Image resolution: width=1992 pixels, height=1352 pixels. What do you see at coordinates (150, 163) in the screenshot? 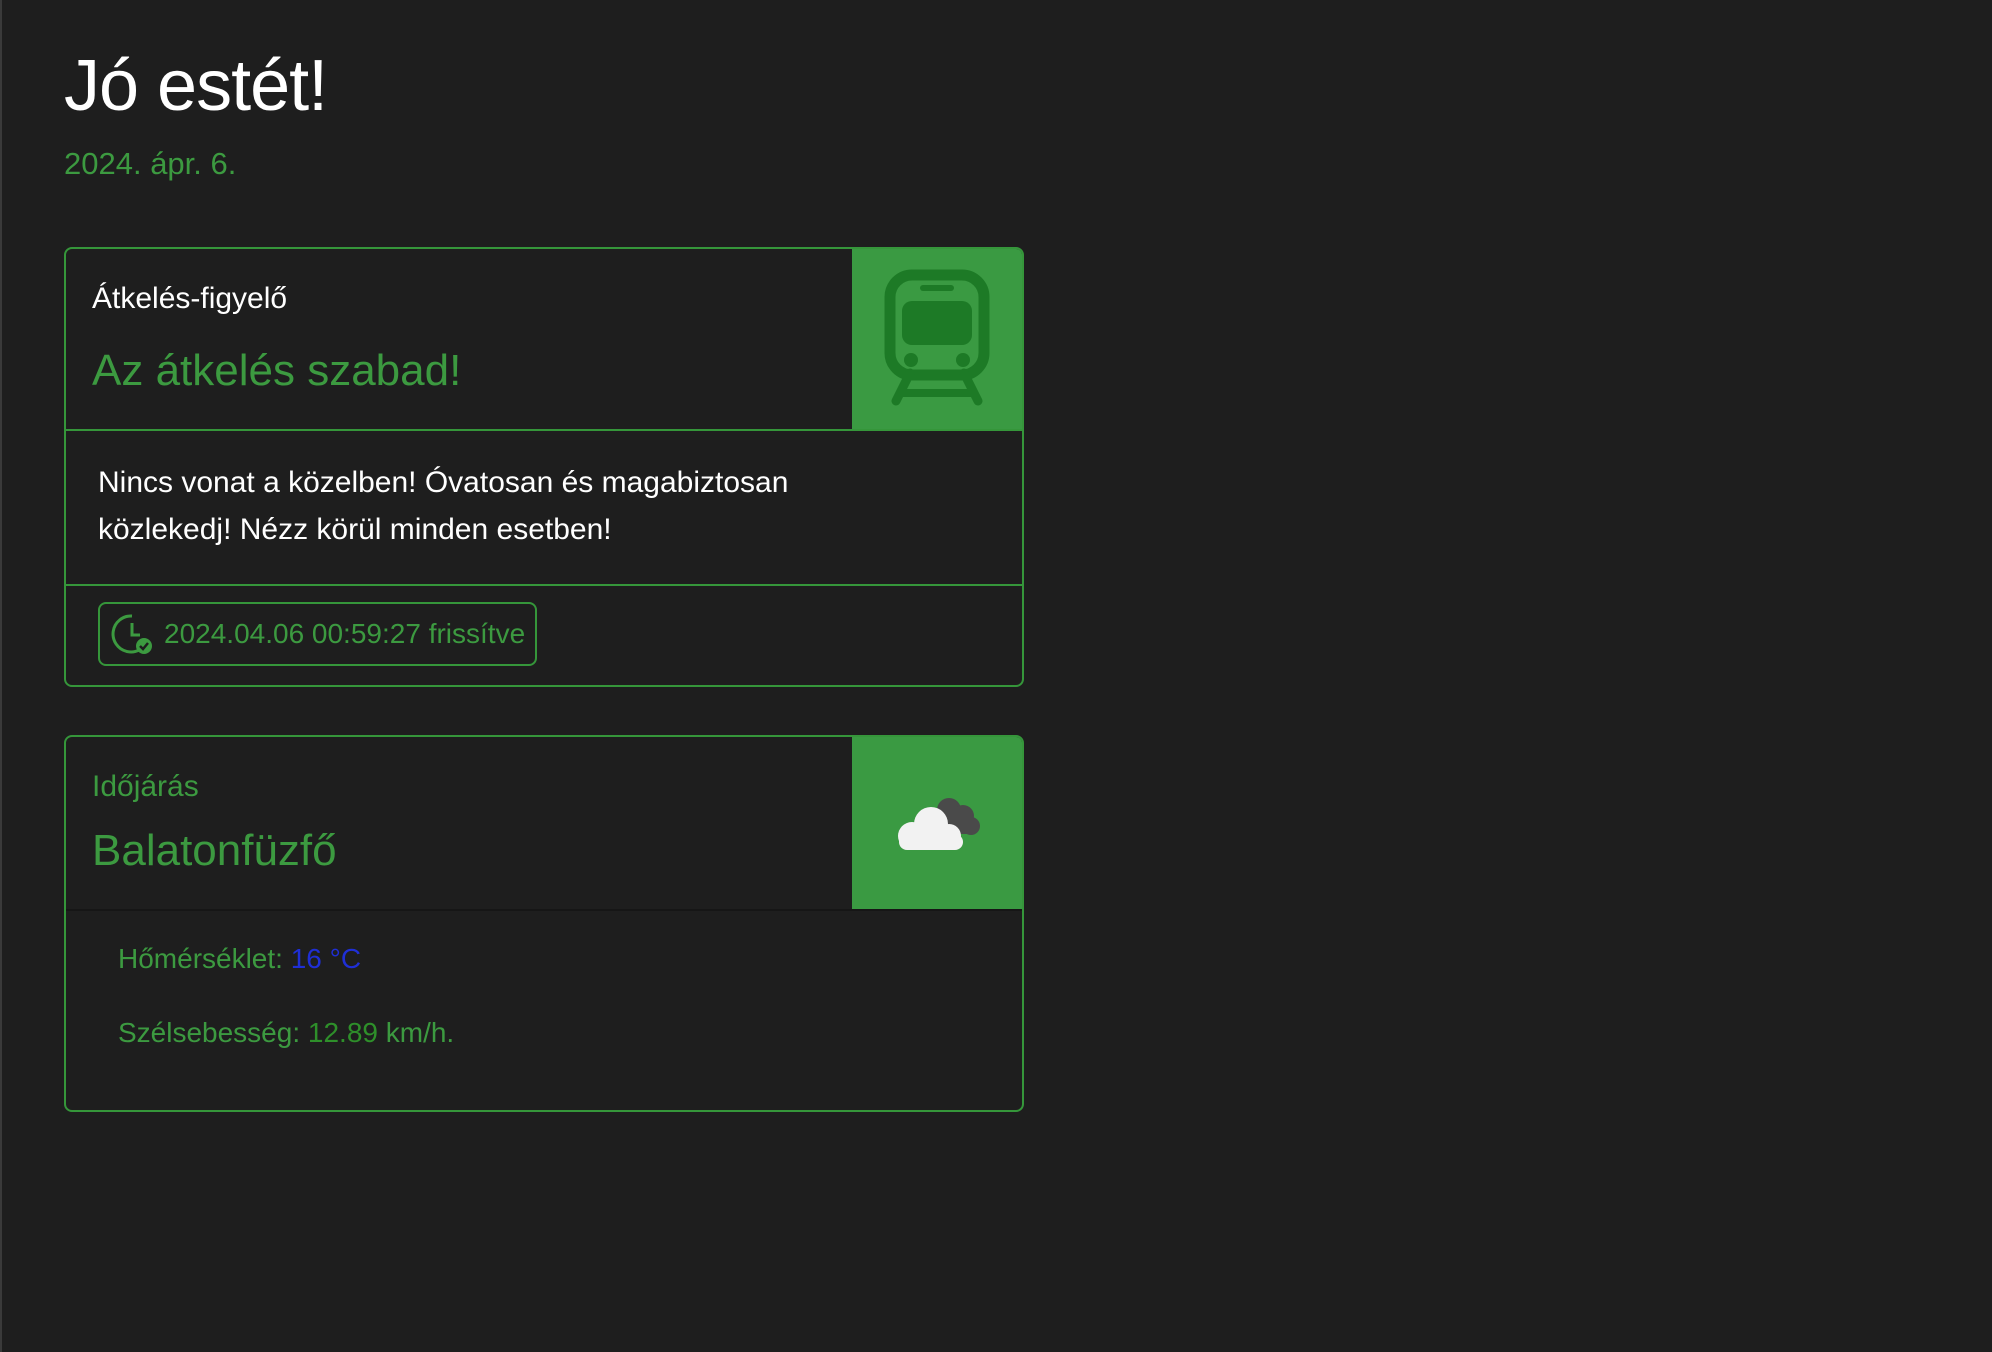
I see `current-date: 2024. ápr. 6.` at bounding box center [150, 163].